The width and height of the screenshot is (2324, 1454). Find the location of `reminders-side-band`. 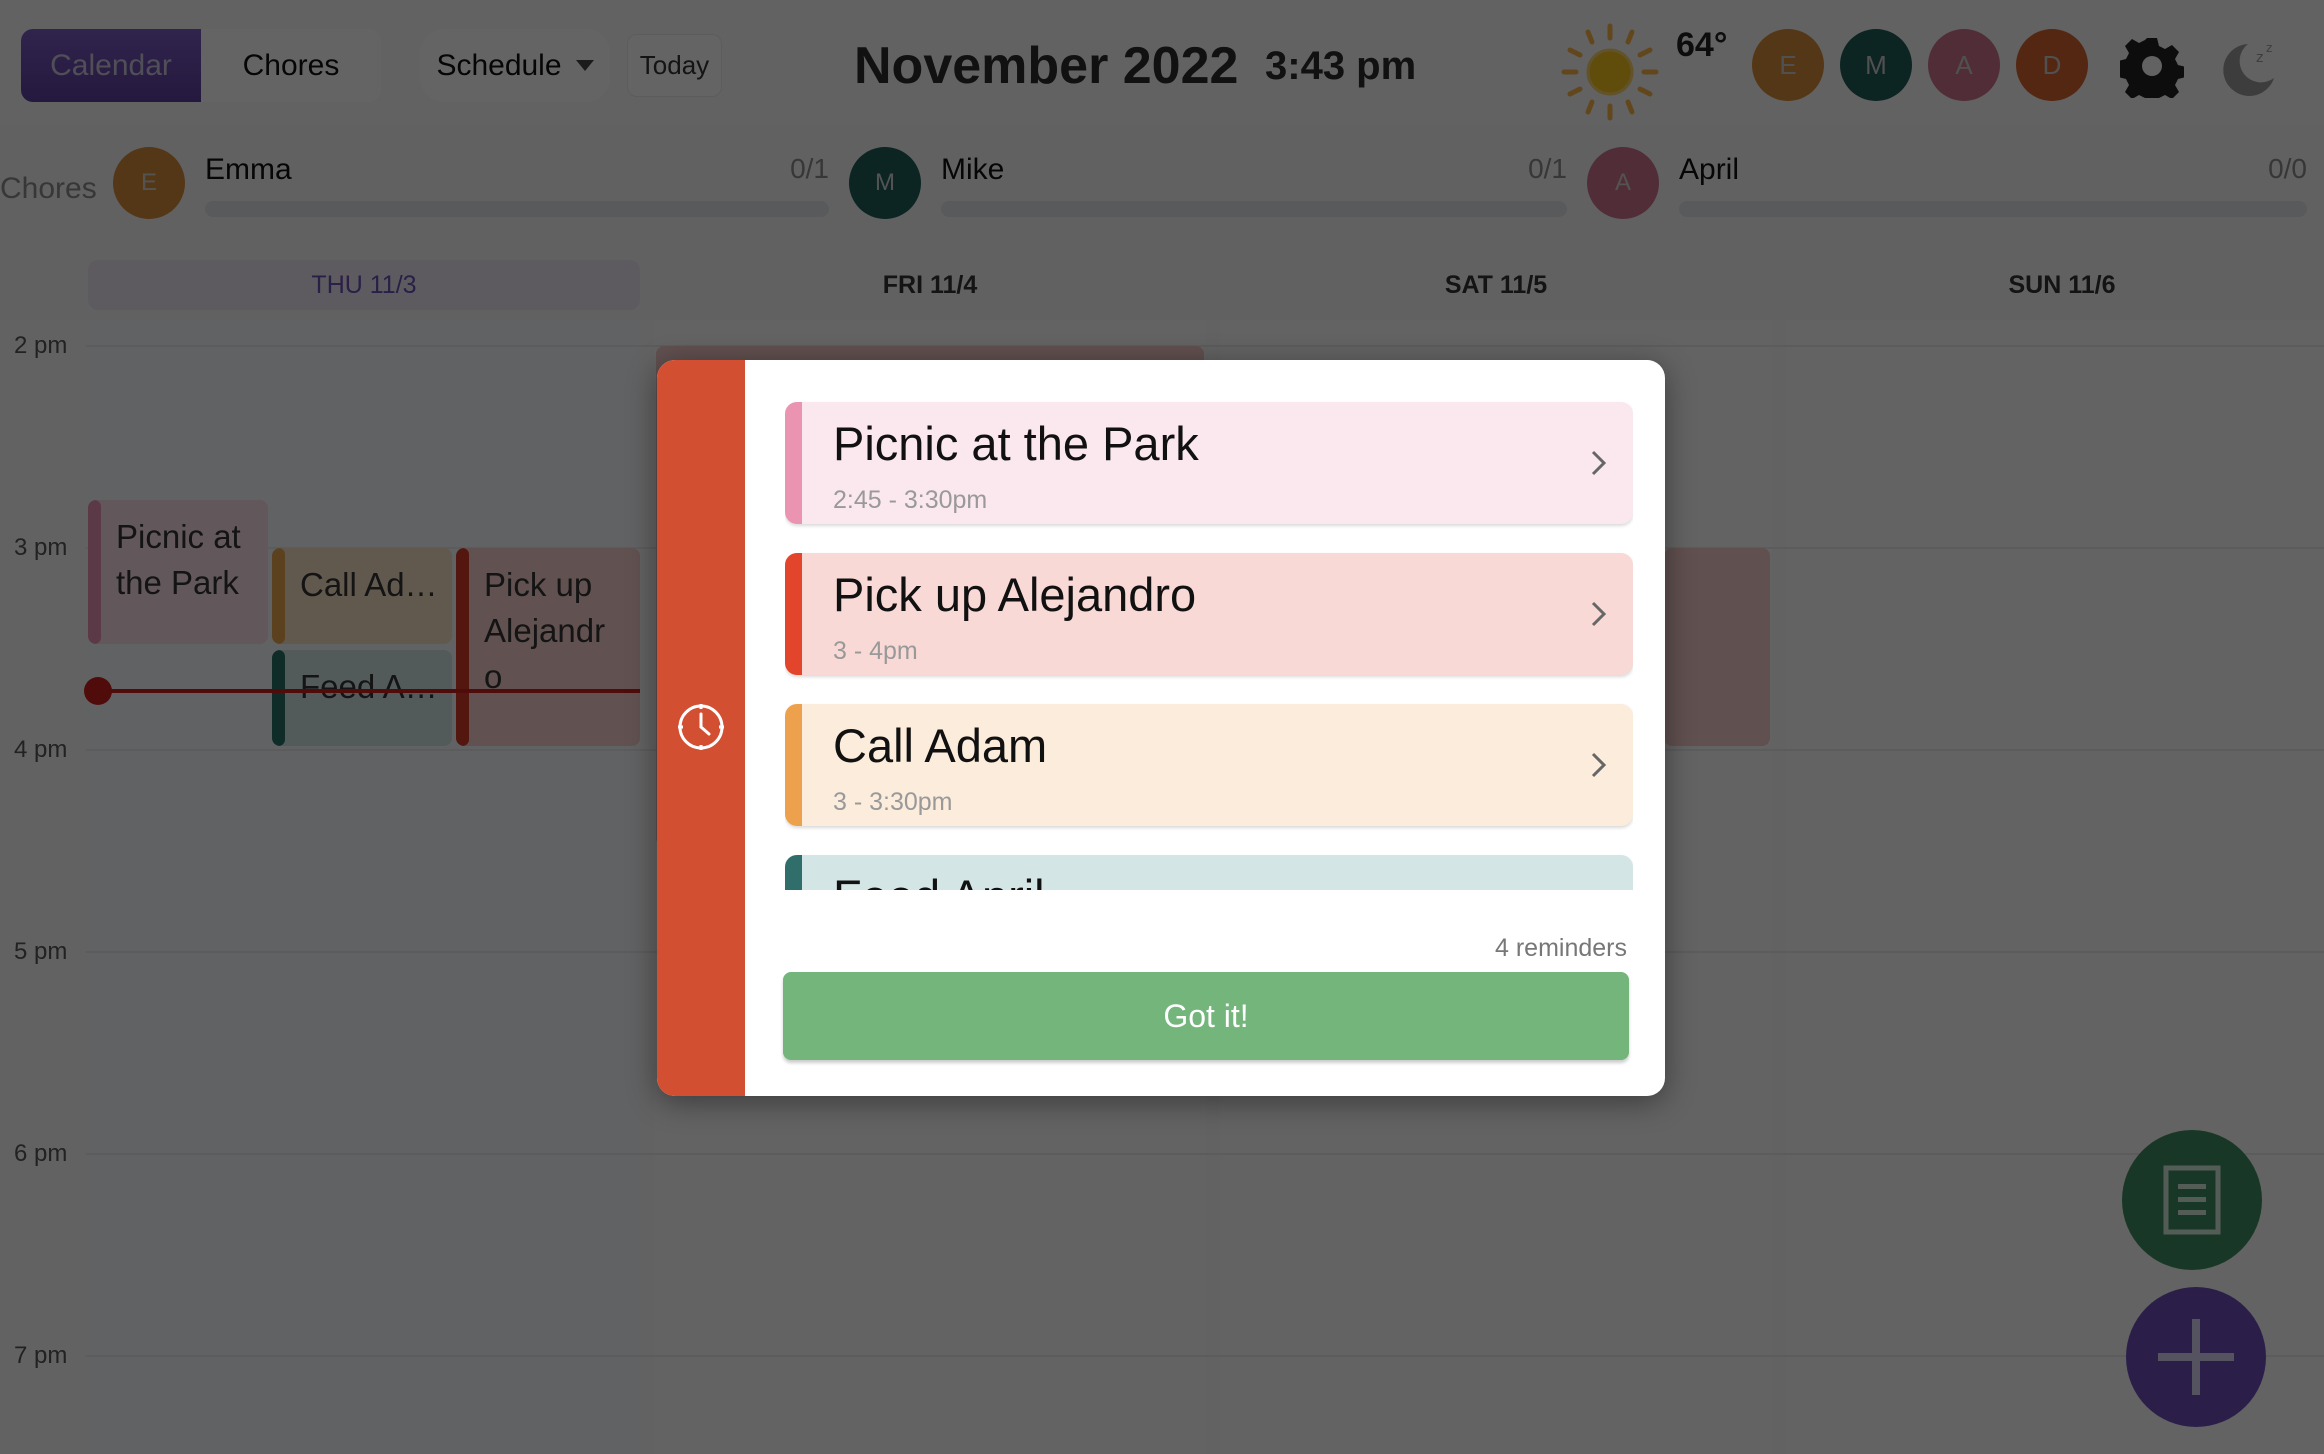

reminders-side-band is located at coordinates (701, 728).